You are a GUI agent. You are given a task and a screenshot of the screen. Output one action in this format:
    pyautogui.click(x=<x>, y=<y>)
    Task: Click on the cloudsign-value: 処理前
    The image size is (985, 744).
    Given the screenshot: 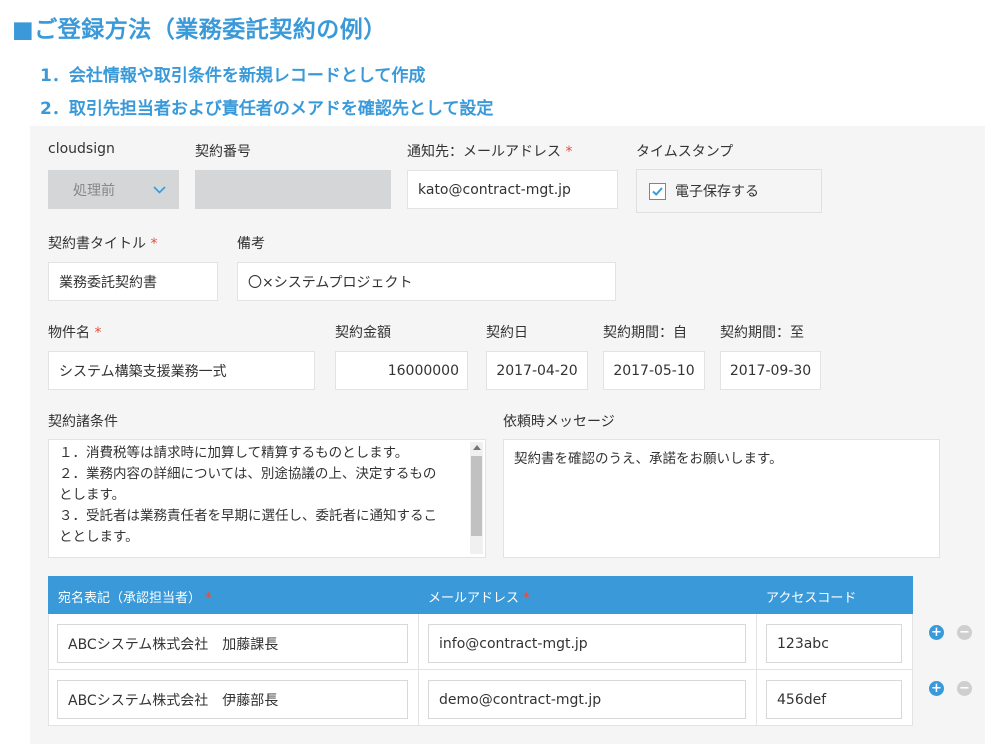 What is the action you would take?
    pyautogui.click(x=94, y=190)
    